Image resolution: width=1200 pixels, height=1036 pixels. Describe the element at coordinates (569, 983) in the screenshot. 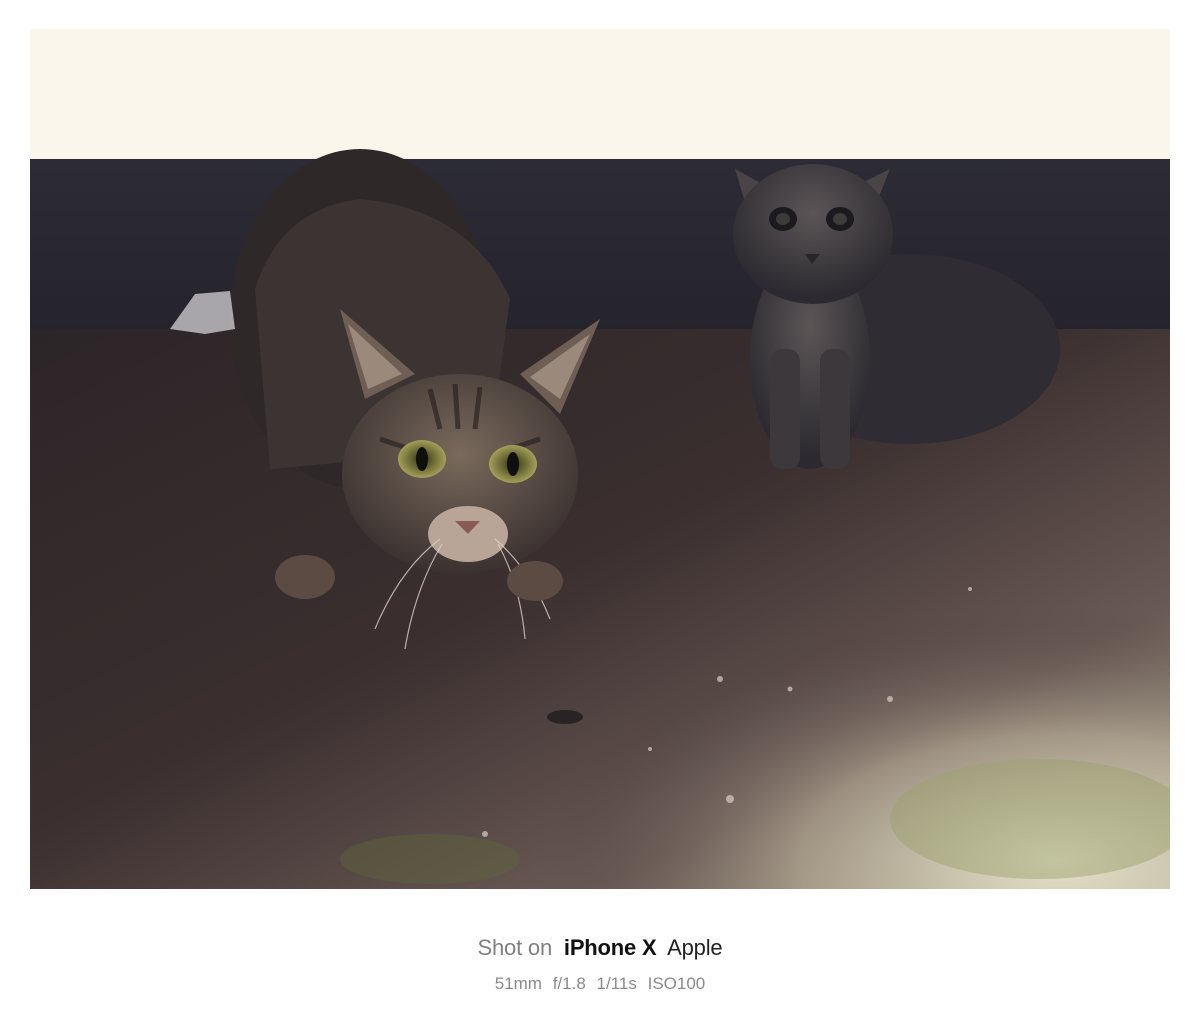

I see `aperture: f/1.8` at that location.